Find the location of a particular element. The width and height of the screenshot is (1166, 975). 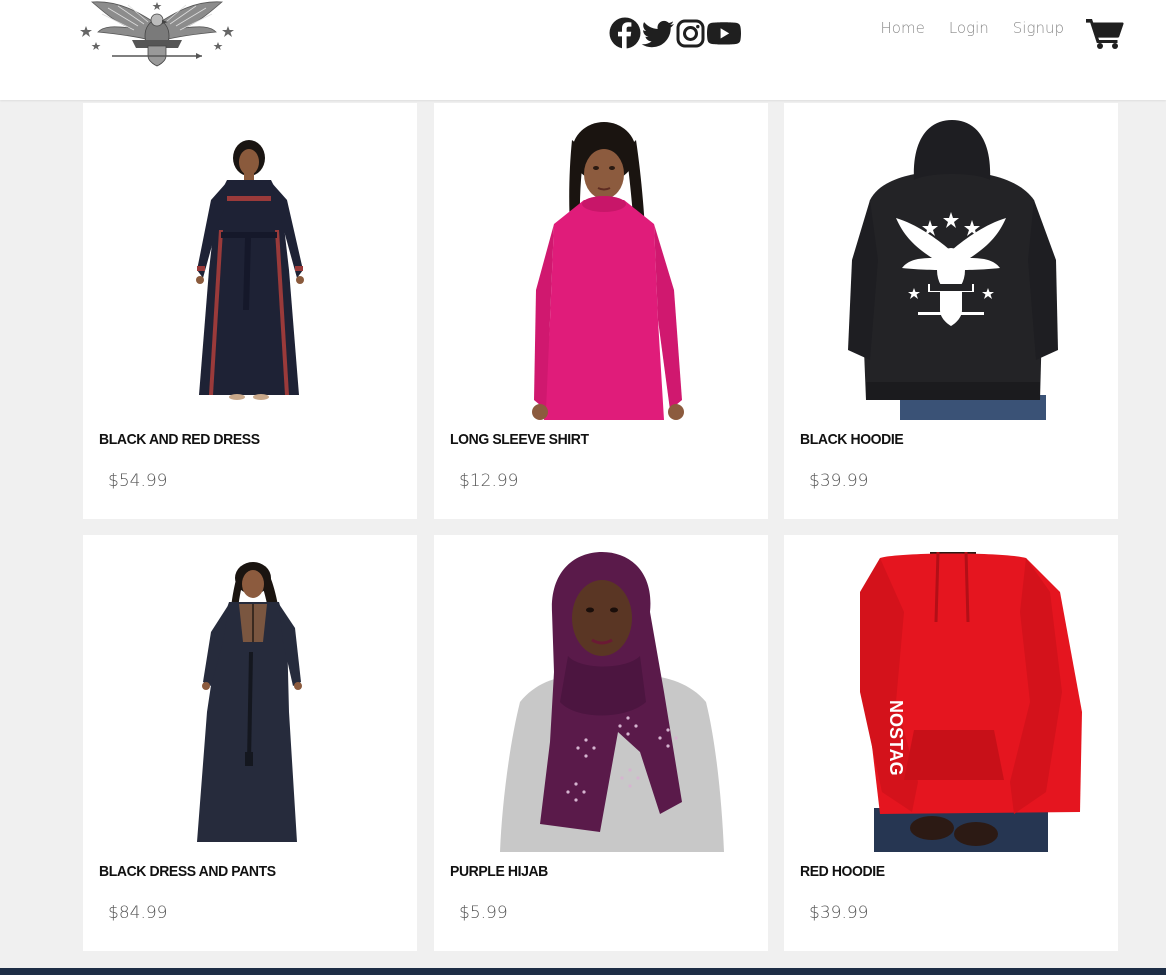

nav-signup-link: Signup is located at coordinates (1038, 28).